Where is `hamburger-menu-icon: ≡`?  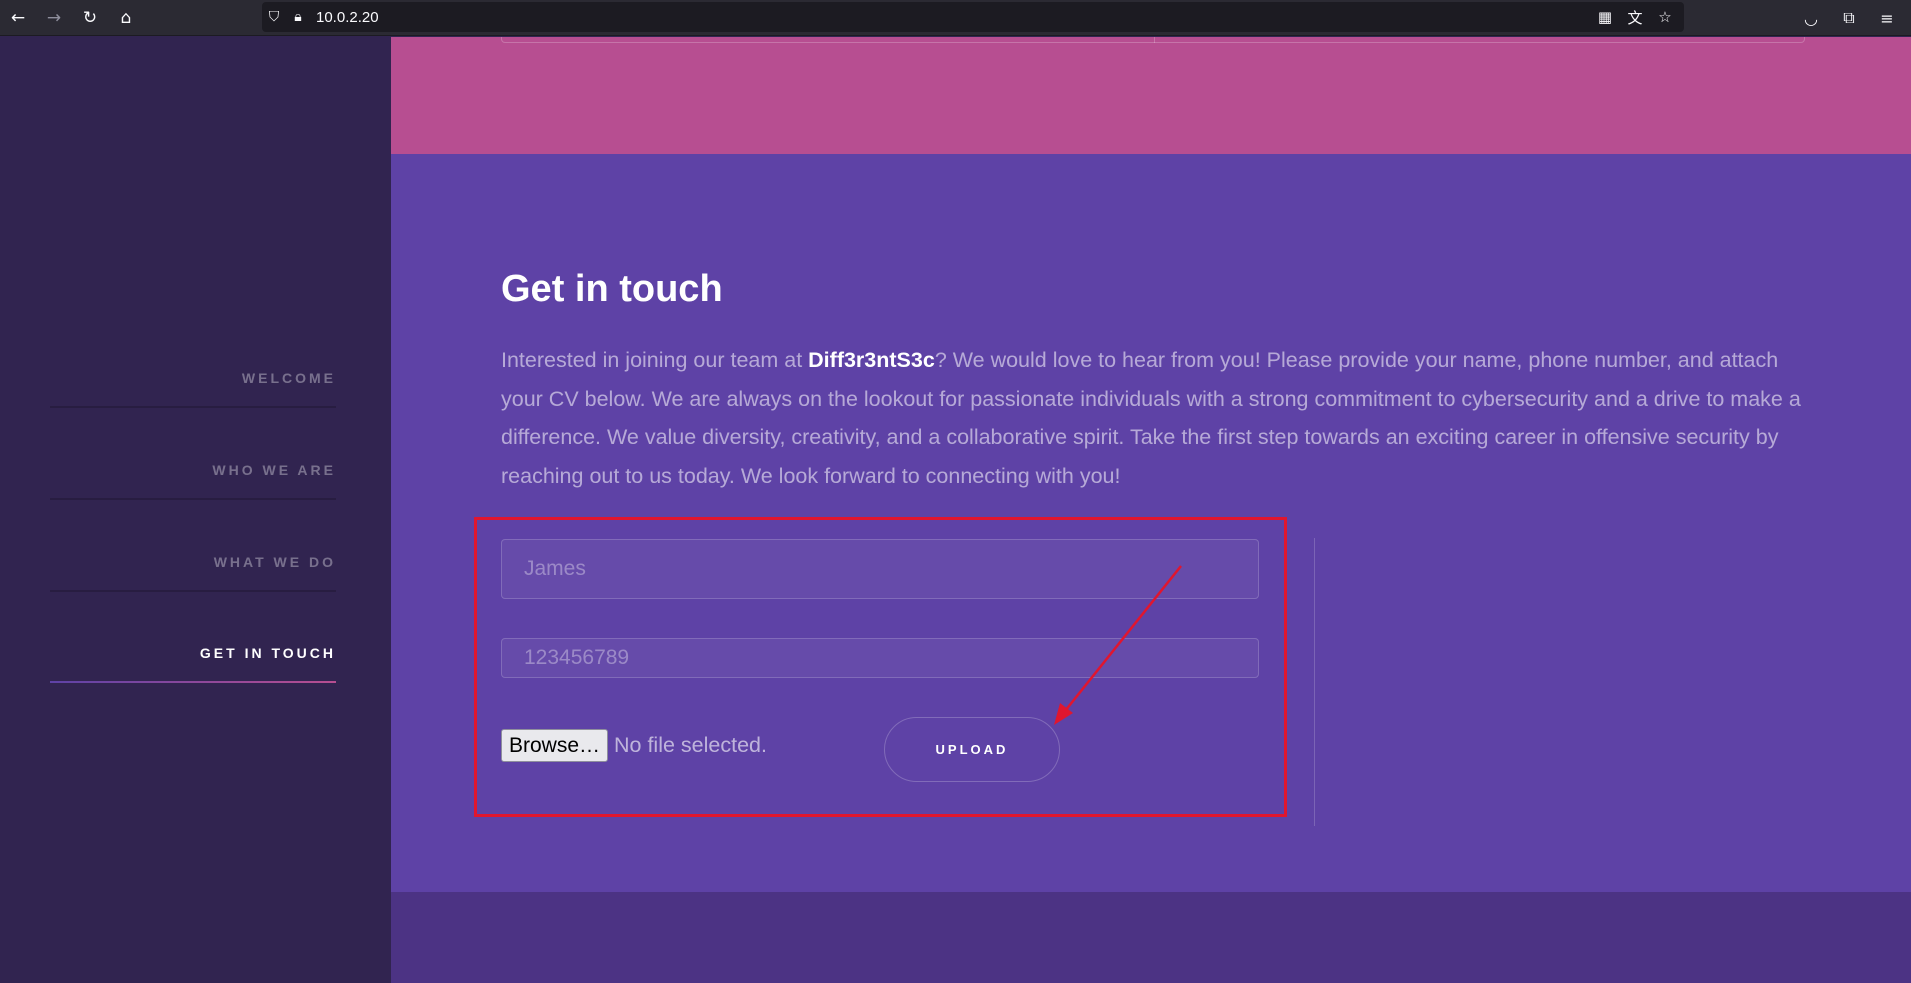 hamburger-menu-icon: ≡ is located at coordinates (1887, 18).